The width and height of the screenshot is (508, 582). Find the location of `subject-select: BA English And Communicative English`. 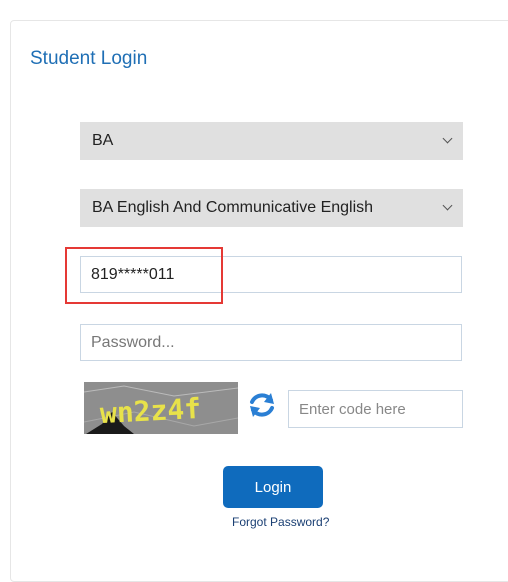

subject-select: BA English And Communicative English is located at coordinates (271, 208).